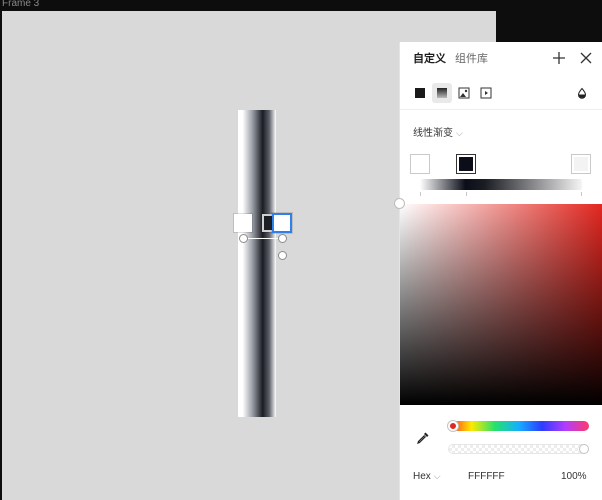  Describe the element at coordinates (263, 238) in the screenshot. I see `gradient-handle-line` at that location.